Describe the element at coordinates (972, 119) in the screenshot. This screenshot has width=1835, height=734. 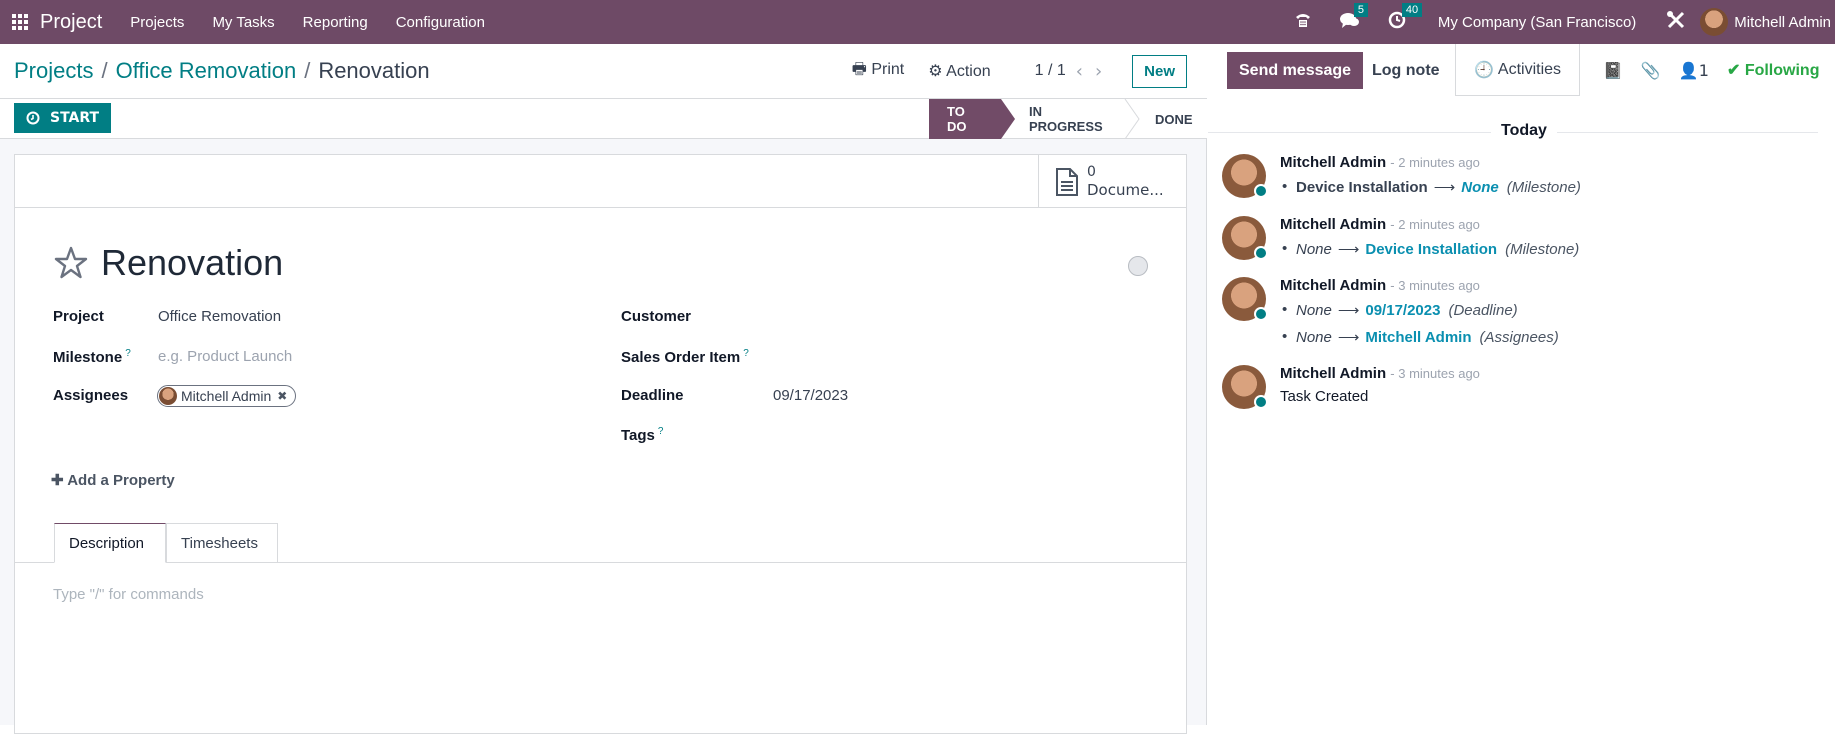
I see `stage-to-do: TO DO` at that location.